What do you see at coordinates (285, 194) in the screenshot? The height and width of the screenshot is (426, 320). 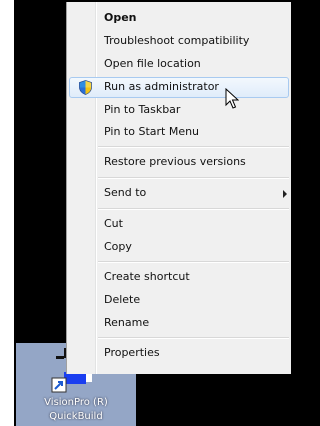 I see `submenu-arrow-icon` at bounding box center [285, 194].